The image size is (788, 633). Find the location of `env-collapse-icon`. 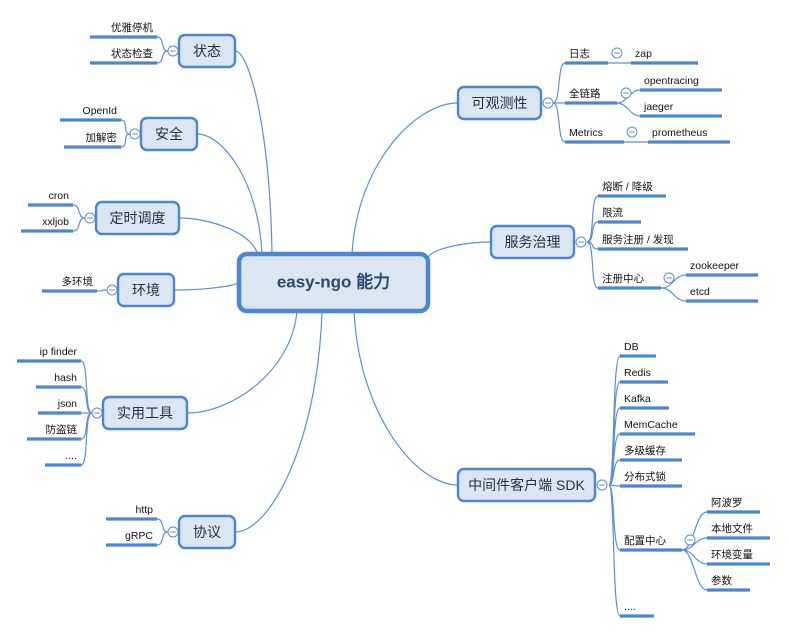

env-collapse-icon is located at coordinates (112, 290).